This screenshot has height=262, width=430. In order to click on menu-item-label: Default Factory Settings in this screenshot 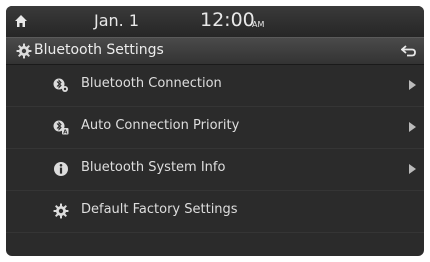, I will do `click(159, 209)`.